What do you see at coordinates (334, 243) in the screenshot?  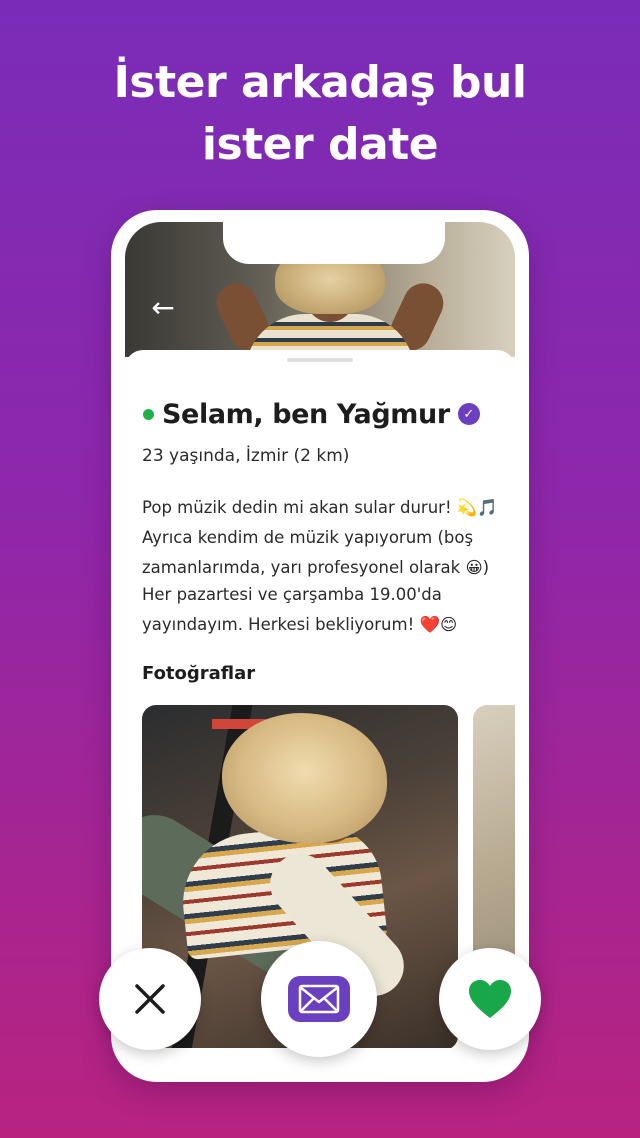 I see `phone-notch` at bounding box center [334, 243].